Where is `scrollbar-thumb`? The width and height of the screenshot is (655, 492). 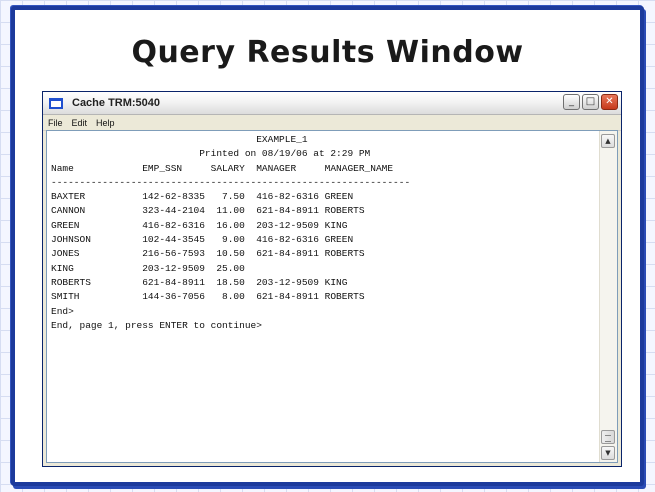 scrollbar-thumb is located at coordinates (608, 437).